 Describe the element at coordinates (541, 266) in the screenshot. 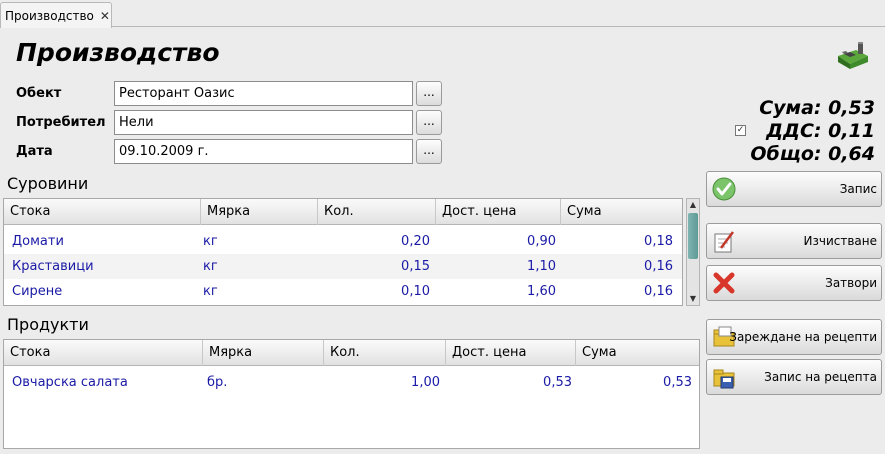

I see `cell-price: 1,10` at that location.